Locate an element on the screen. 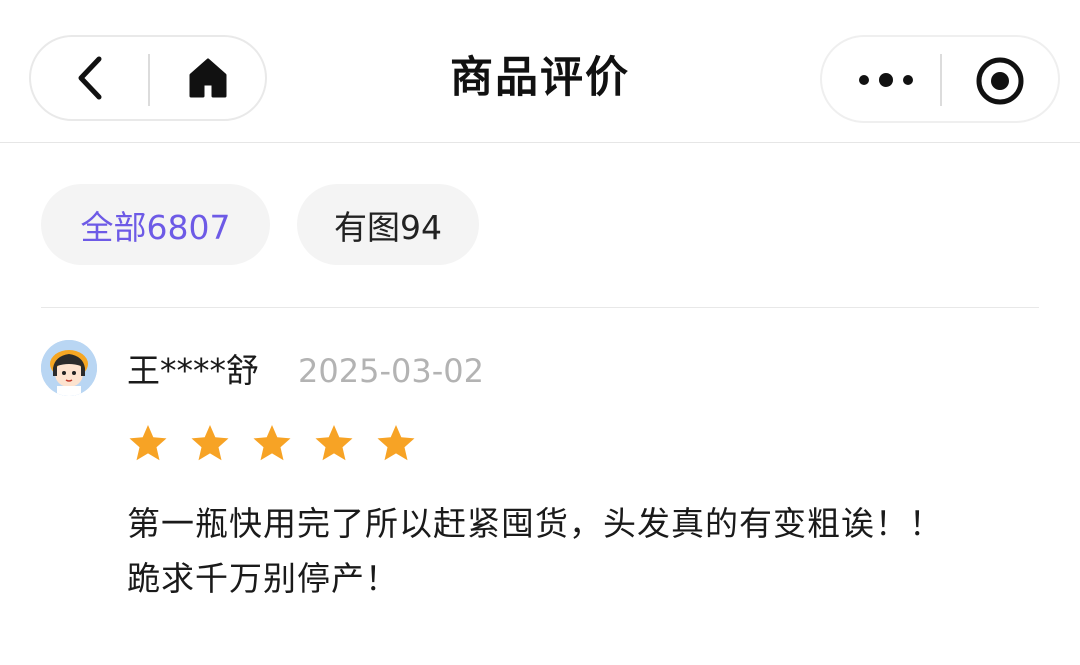  close-miniprogram-button is located at coordinates (1000, 81).